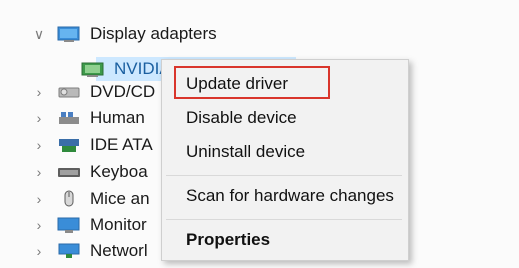  Describe the element at coordinates (69, 225) in the screenshot. I see `monitor-icon` at that location.